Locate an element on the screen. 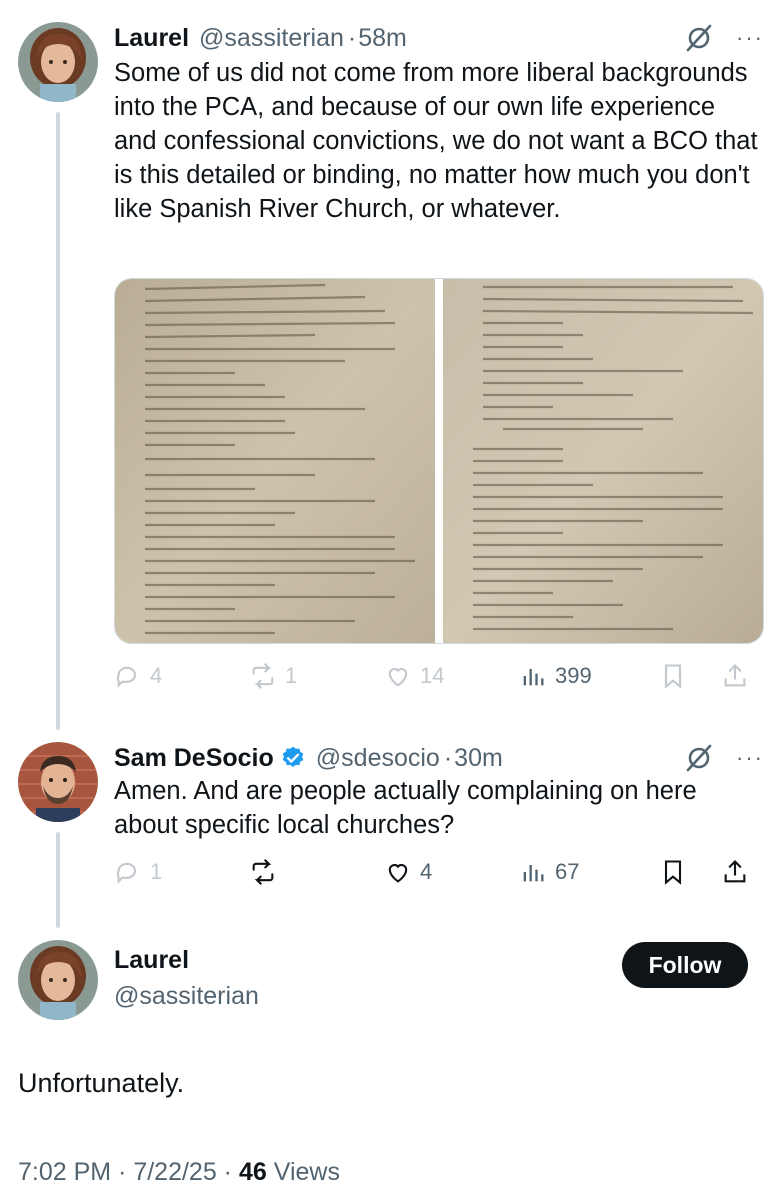  repost-button: 1 is located at coordinates (316, 676).